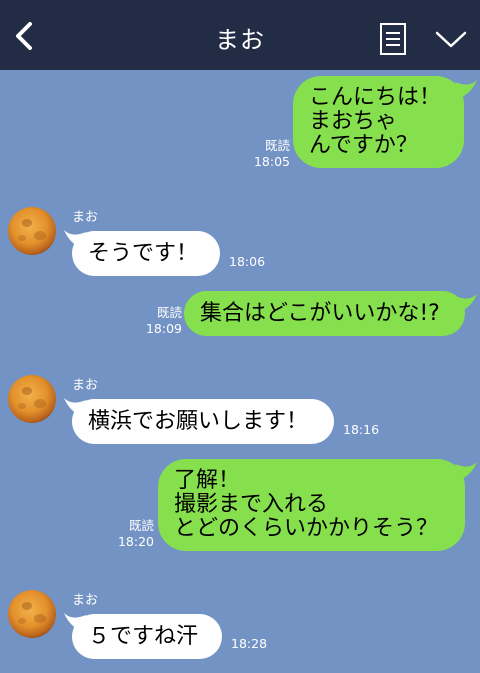 This screenshot has width=480, height=673. I want to click on message-meta: 既読 18:05, so click(263, 154).